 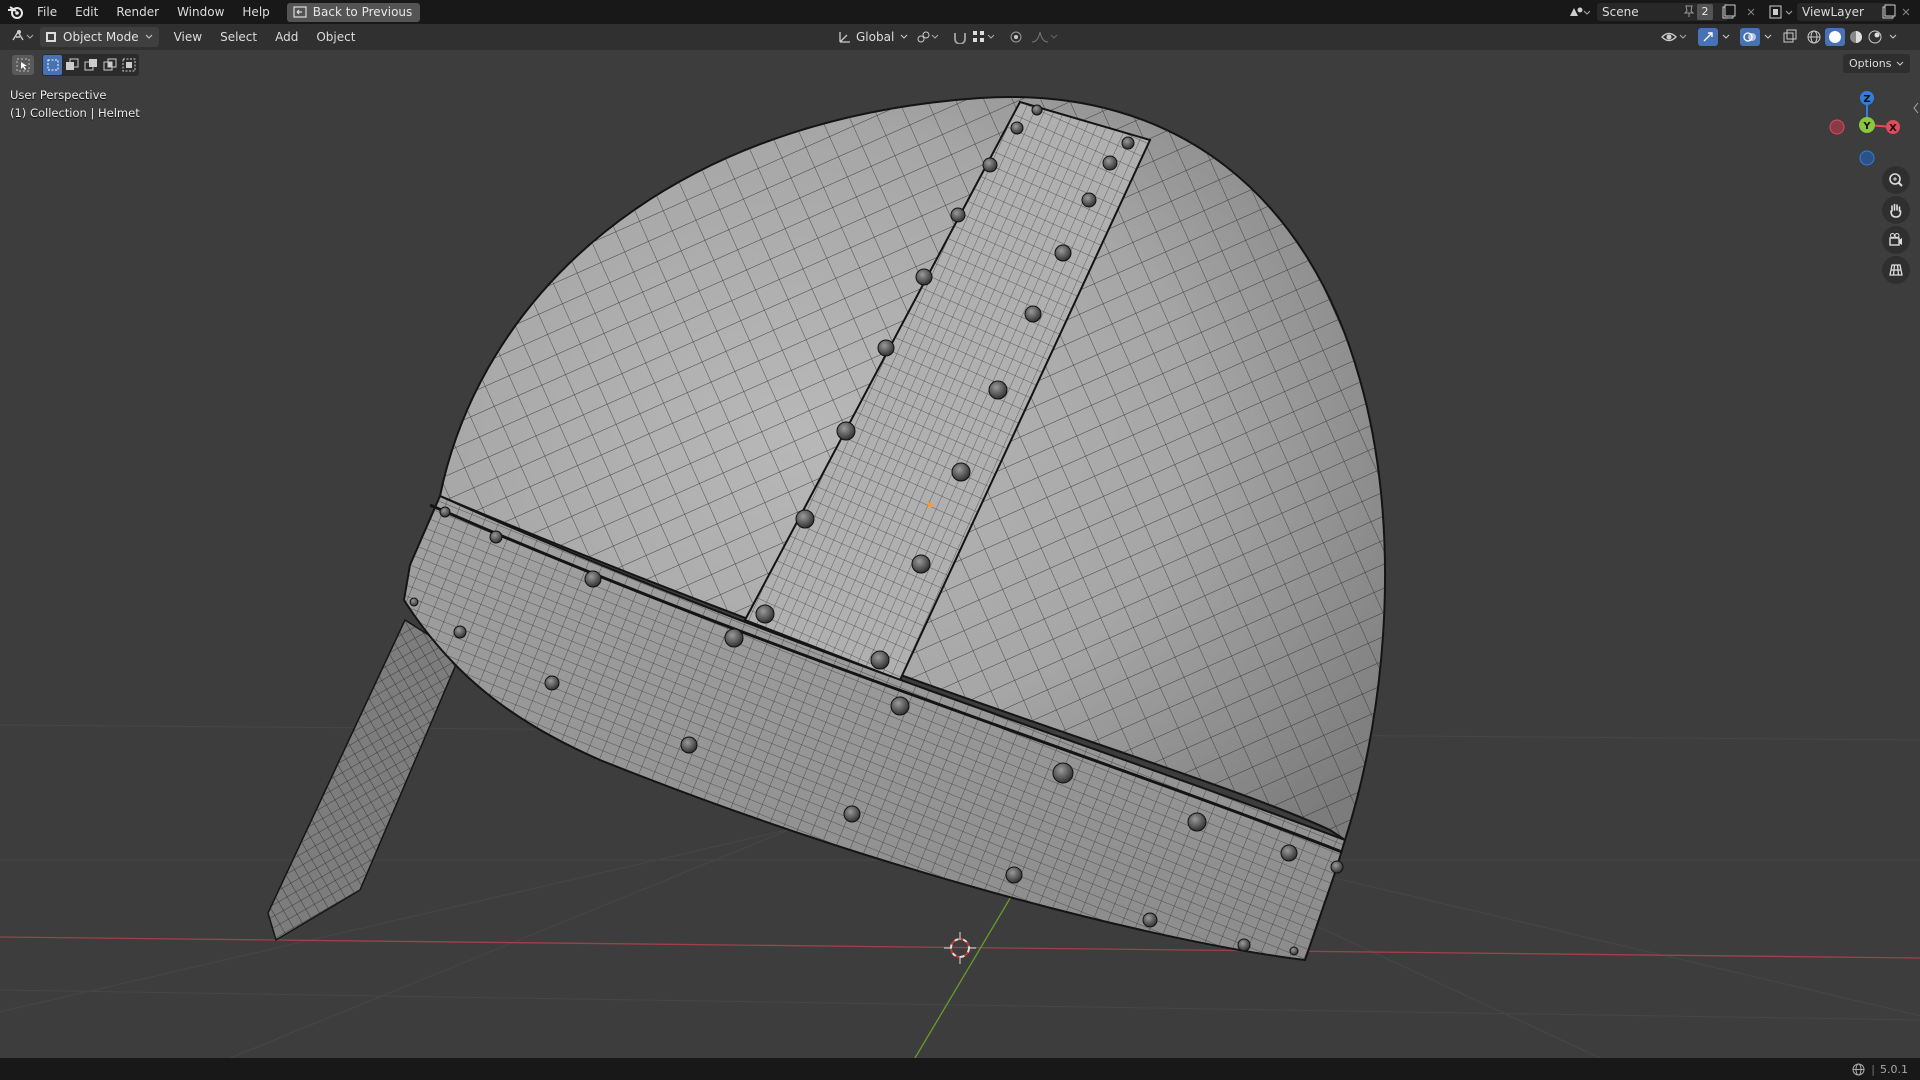 I want to click on cursor-icon, so click(x=23, y=65).